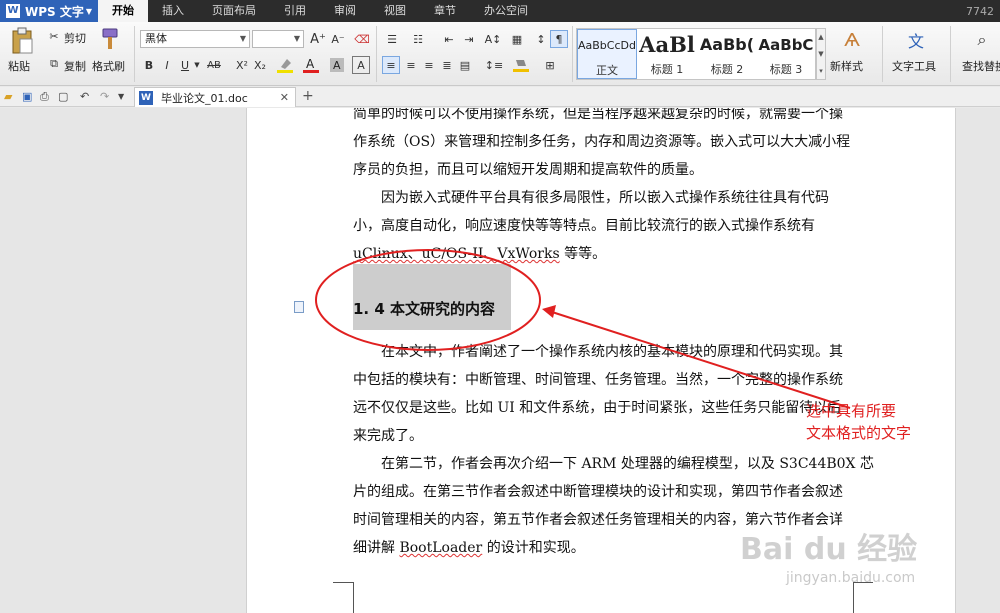  What do you see at coordinates (310, 64) in the screenshot?
I see `svg-text: A` at bounding box center [310, 64].